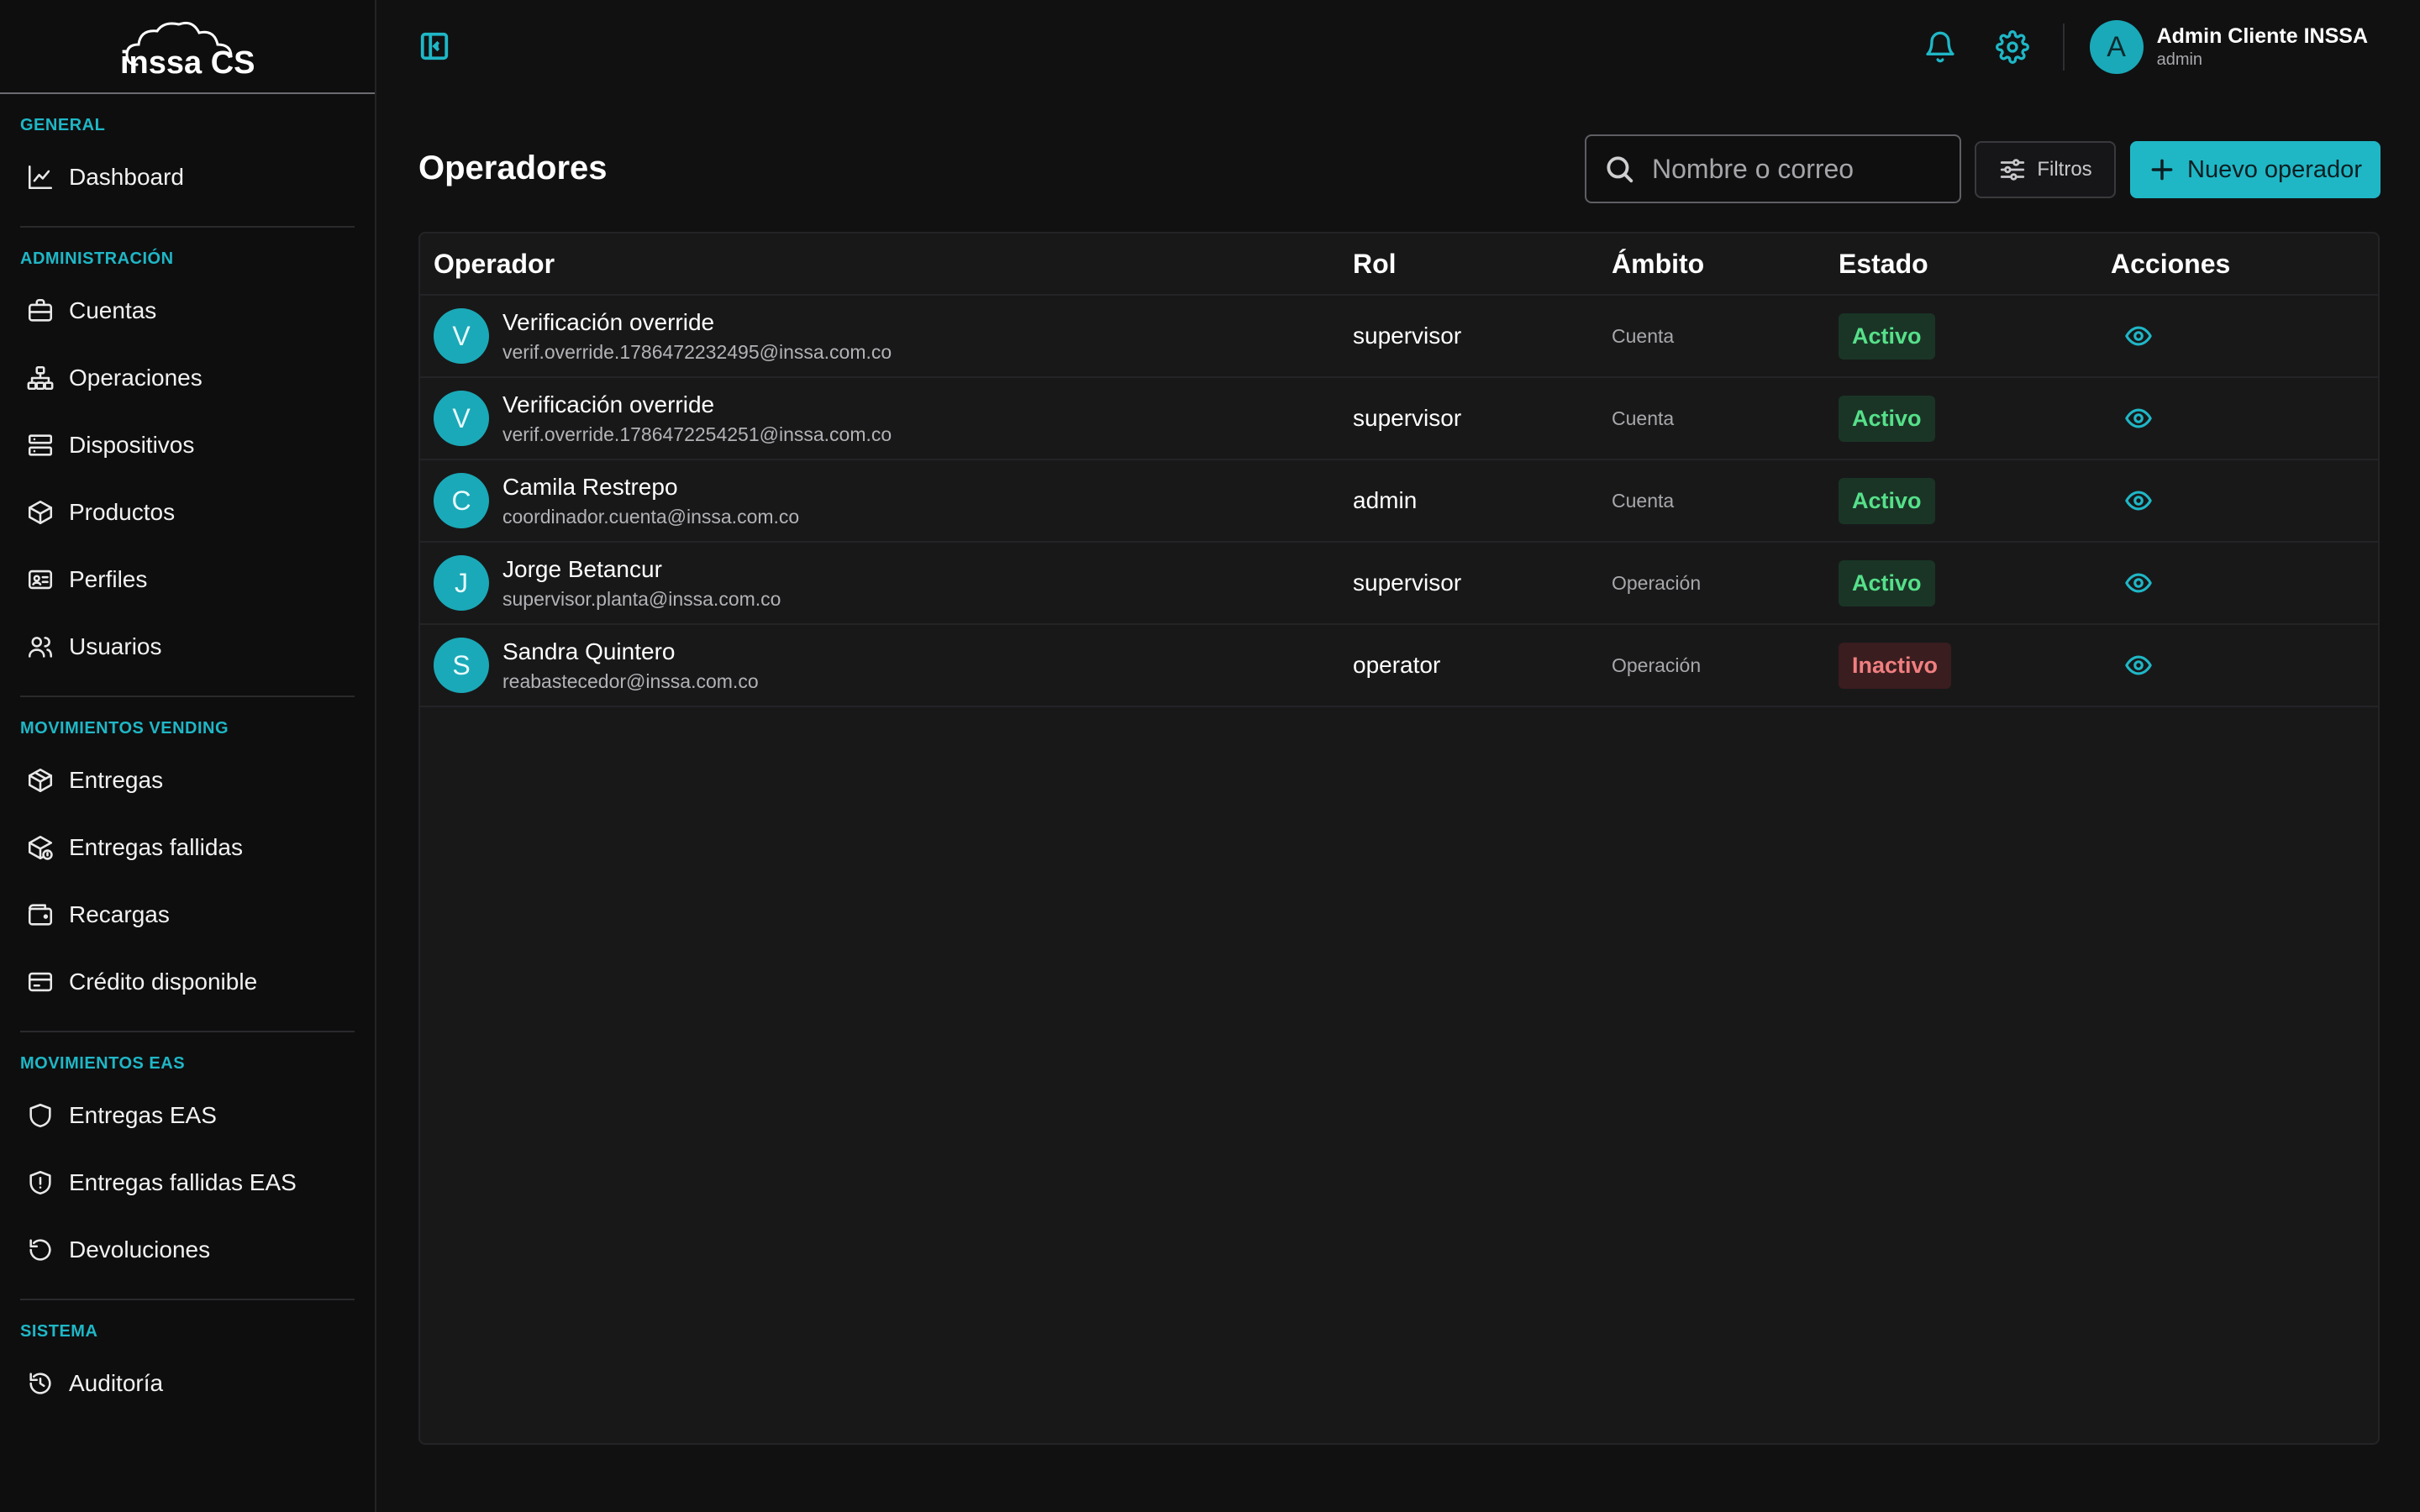  Describe the element at coordinates (1644, 418) in the screenshot. I see `scope-text: Cuenta` at that location.